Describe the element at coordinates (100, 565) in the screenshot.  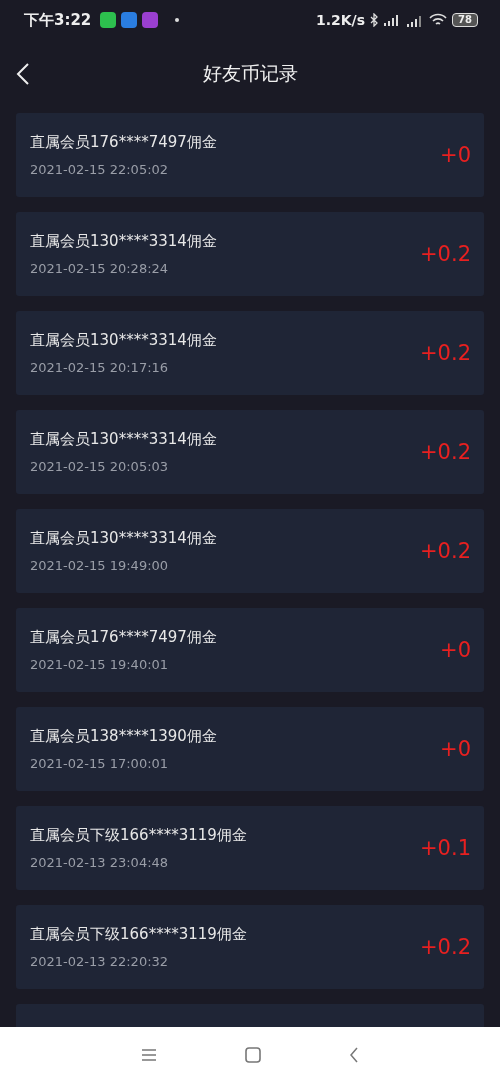
I see `record-time: 2021-02-15 19:49:00` at that location.